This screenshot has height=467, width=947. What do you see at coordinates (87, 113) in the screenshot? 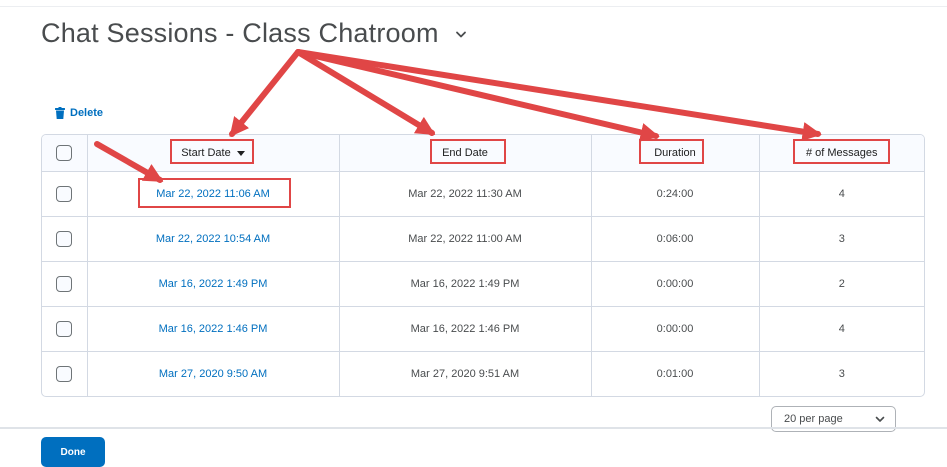
I see `delete-label: Delete` at bounding box center [87, 113].